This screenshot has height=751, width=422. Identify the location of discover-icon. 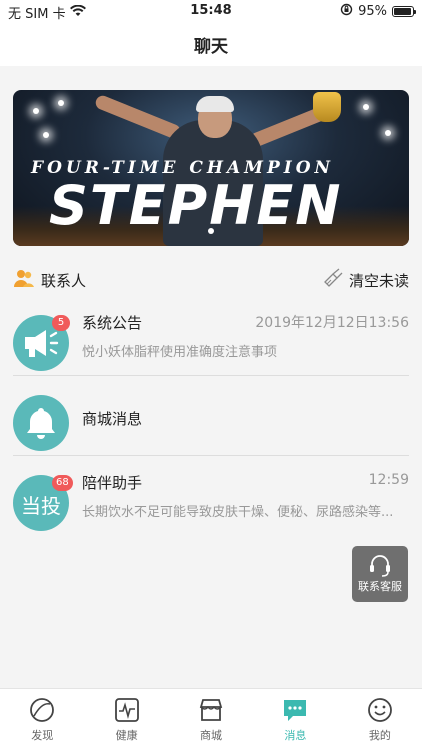
(42, 710).